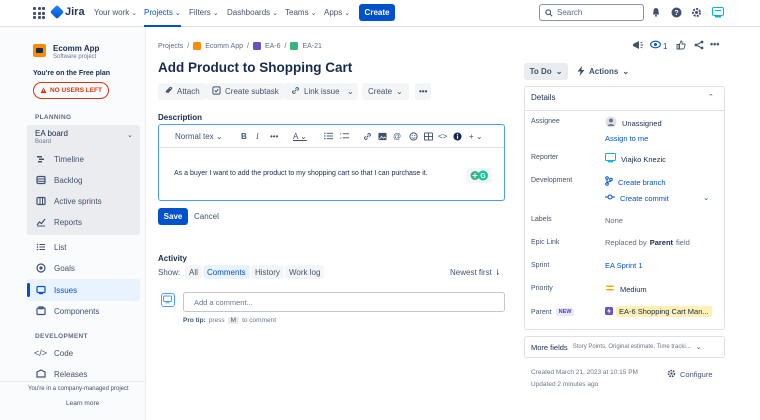 This screenshot has height=420, width=760. What do you see at coordinates (591, 12) in the screenshot?
I see `search-input: Search` at bounding box center [591, 12].